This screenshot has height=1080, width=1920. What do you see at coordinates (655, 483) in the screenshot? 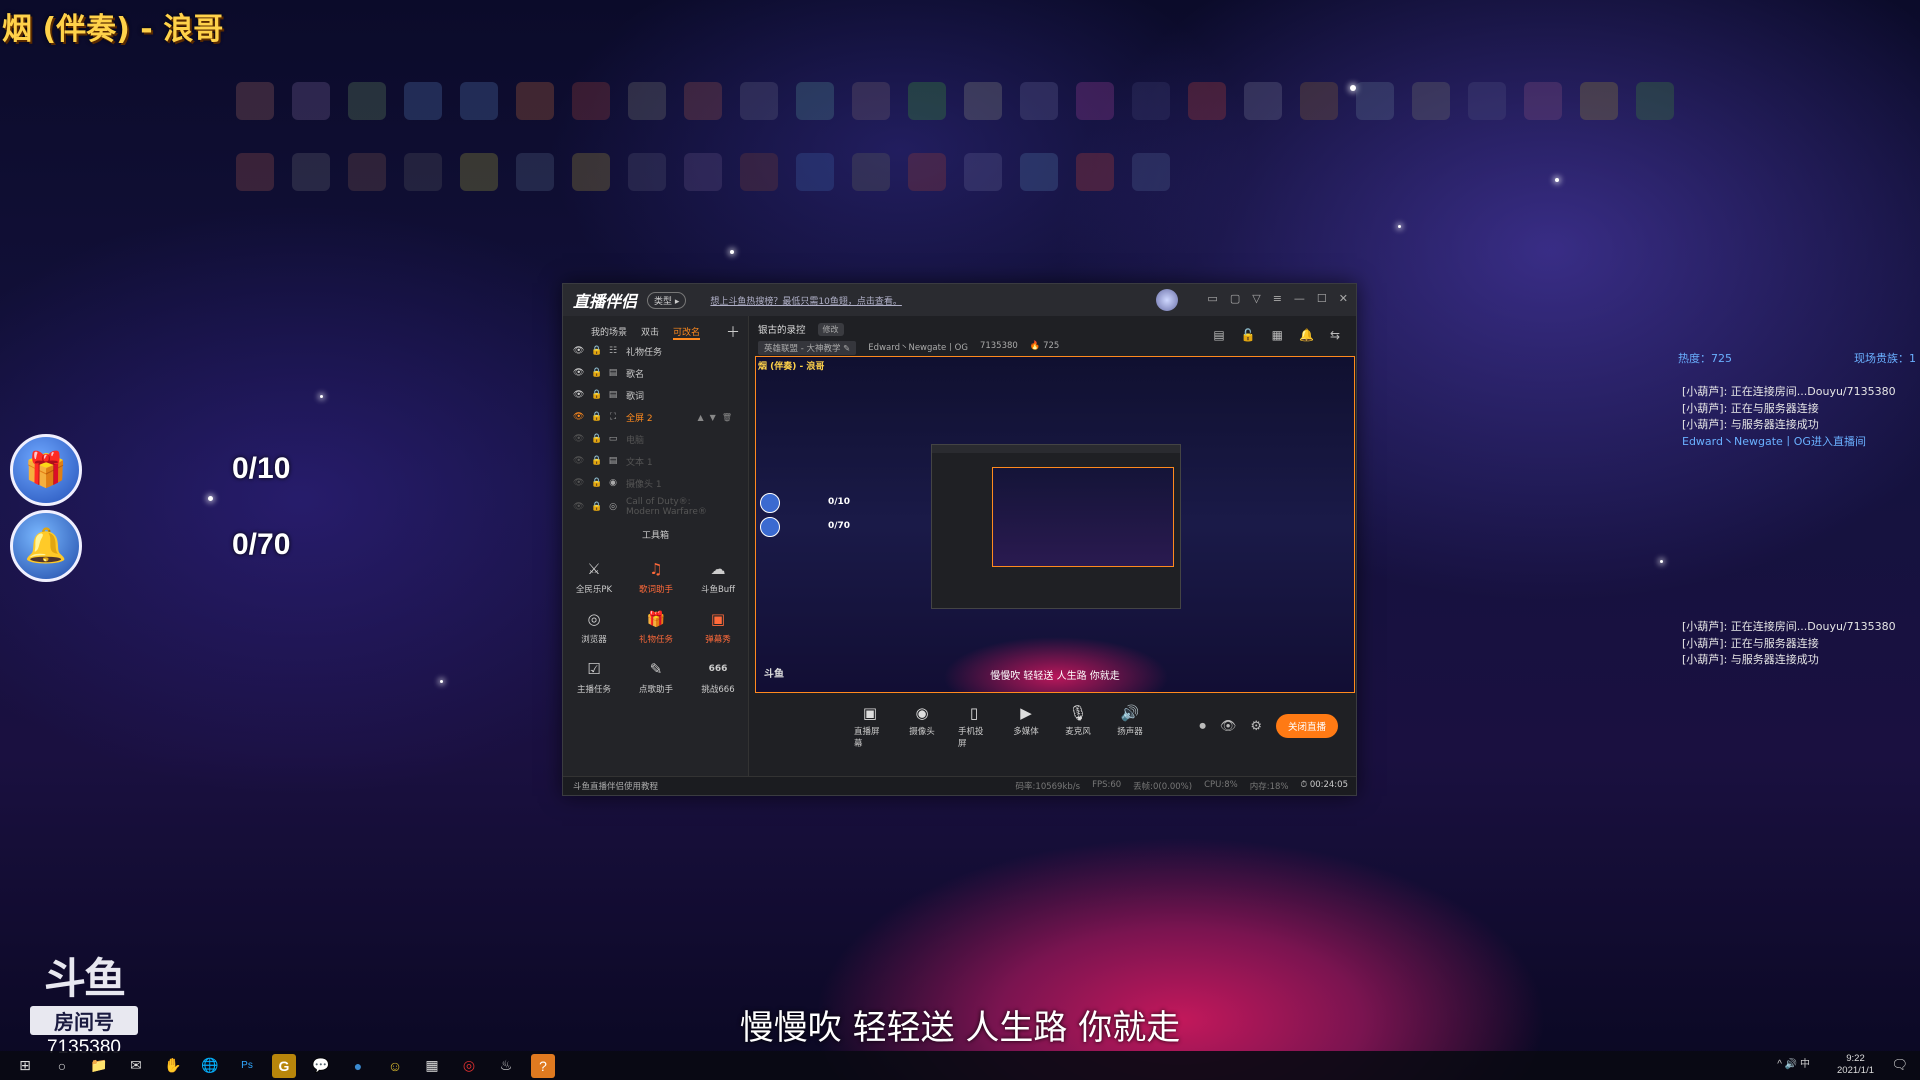
I see `source-item-camera-1: 👁 🔒 ◉ 摄像头 1` at bounding box center [655, 483].